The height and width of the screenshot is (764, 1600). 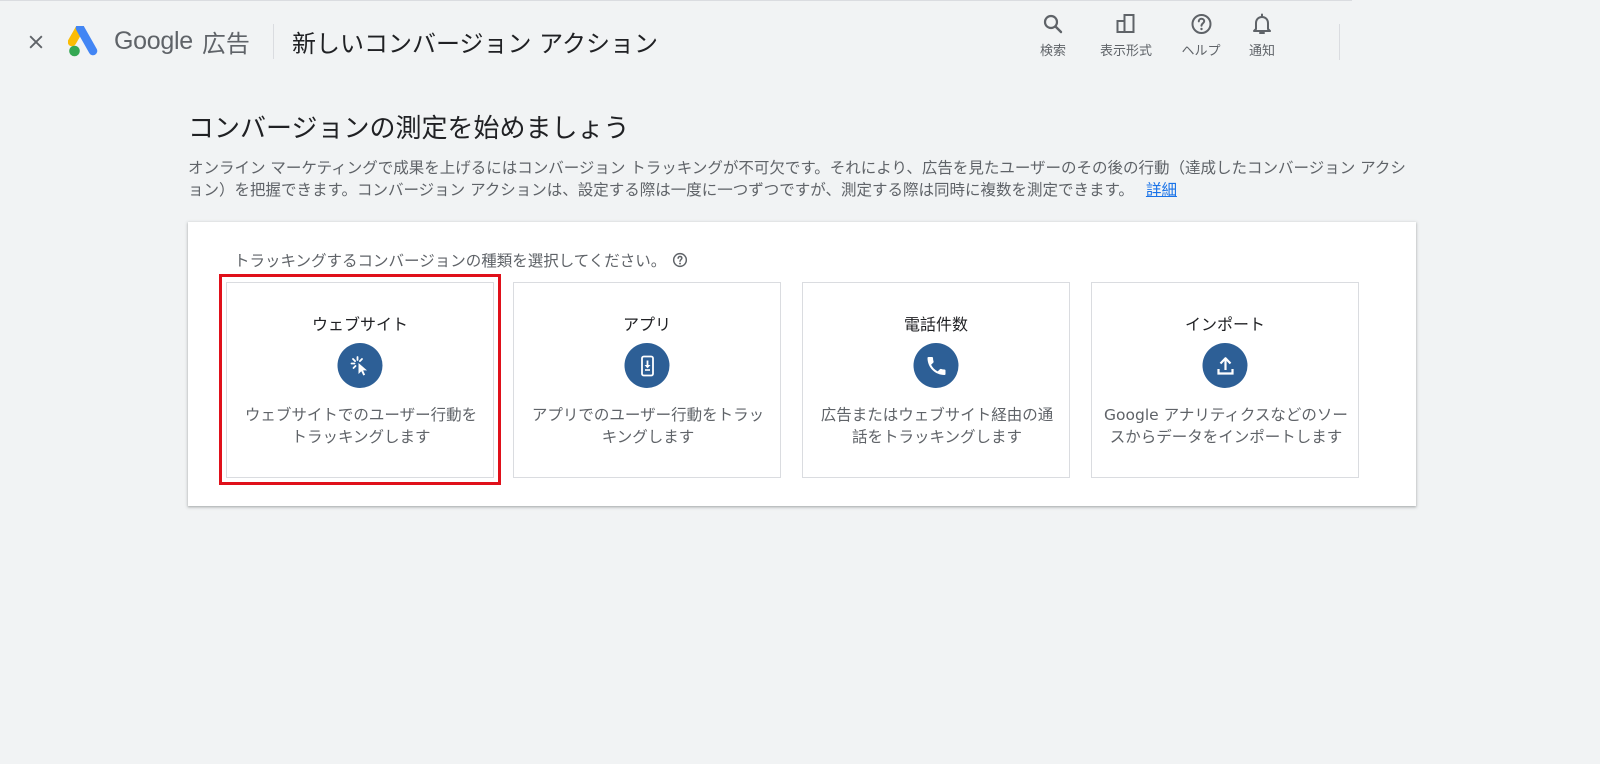 I want to click on search-button: 検索, so click(x=1053, y=35).